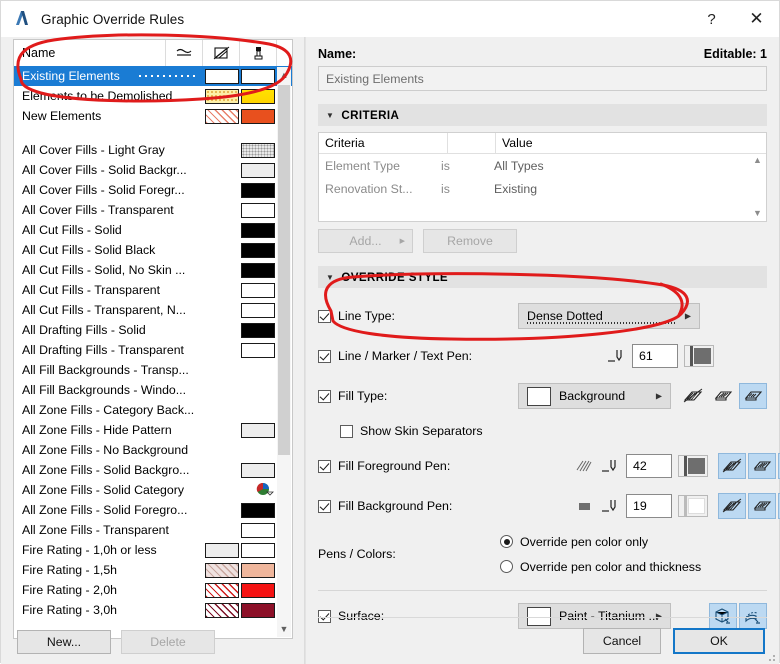 The height and width of the screenshot is (664, 780). What do you see at coordinates (153, 450) in the screenshot?
I see `list-item: All Zone Fills - No Background` at bounding box center [153, 450].